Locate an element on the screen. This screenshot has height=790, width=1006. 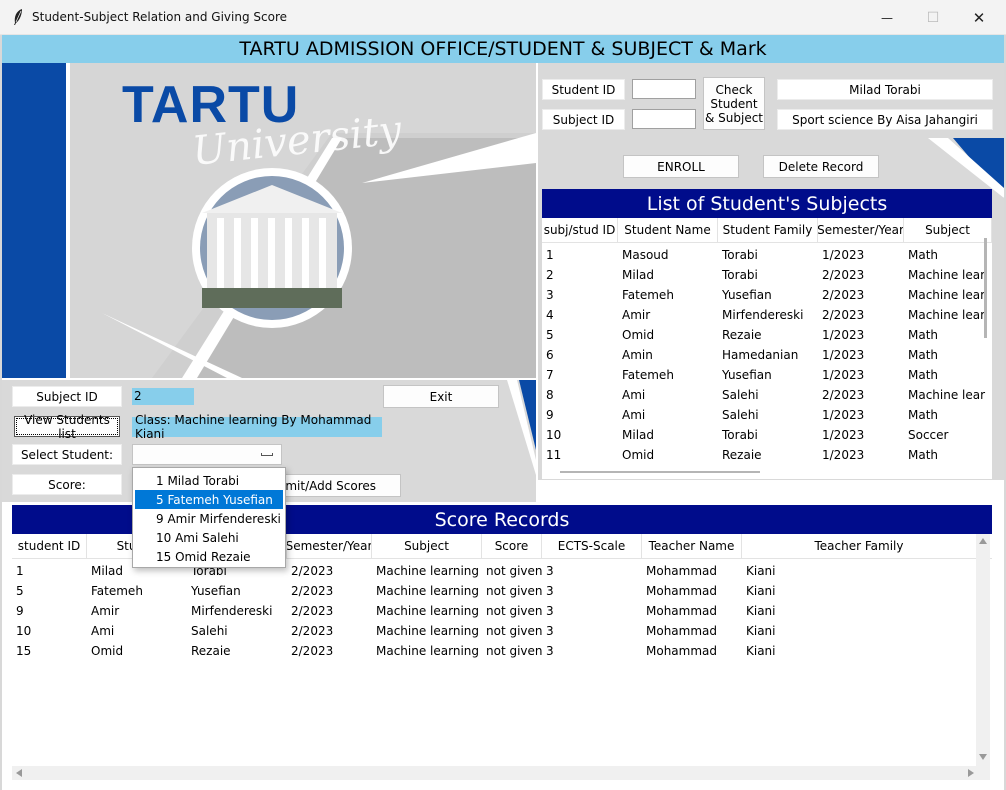
subjects-table-cell: Salehi is located at coordinates (740, 395).